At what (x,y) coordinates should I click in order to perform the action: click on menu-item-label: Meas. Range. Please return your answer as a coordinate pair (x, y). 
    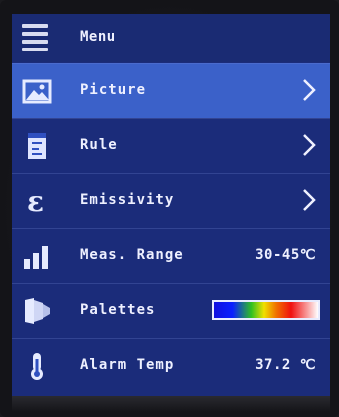
    Looking at the image, I should click on (132, 255).